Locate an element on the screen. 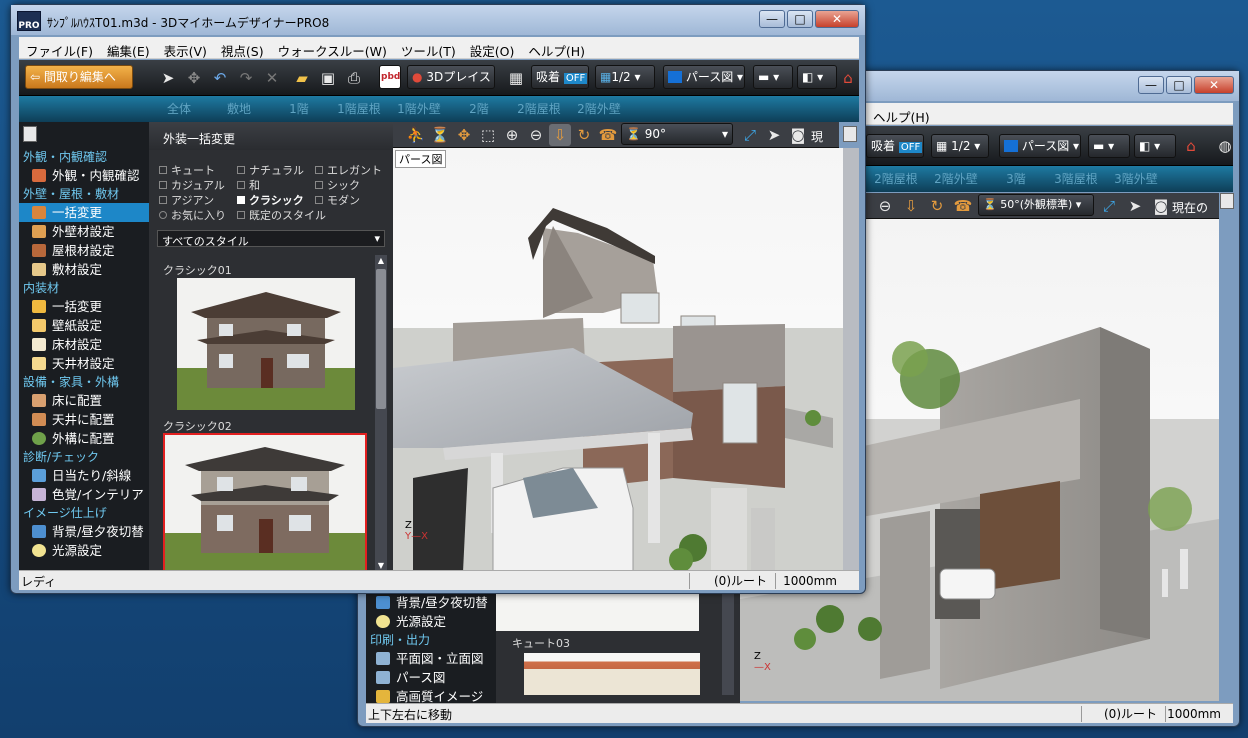 The width and height of the screenshot is (1248, 738). 3d-place-button: ● 3Dプレイス is located at coordinates (451, 77).